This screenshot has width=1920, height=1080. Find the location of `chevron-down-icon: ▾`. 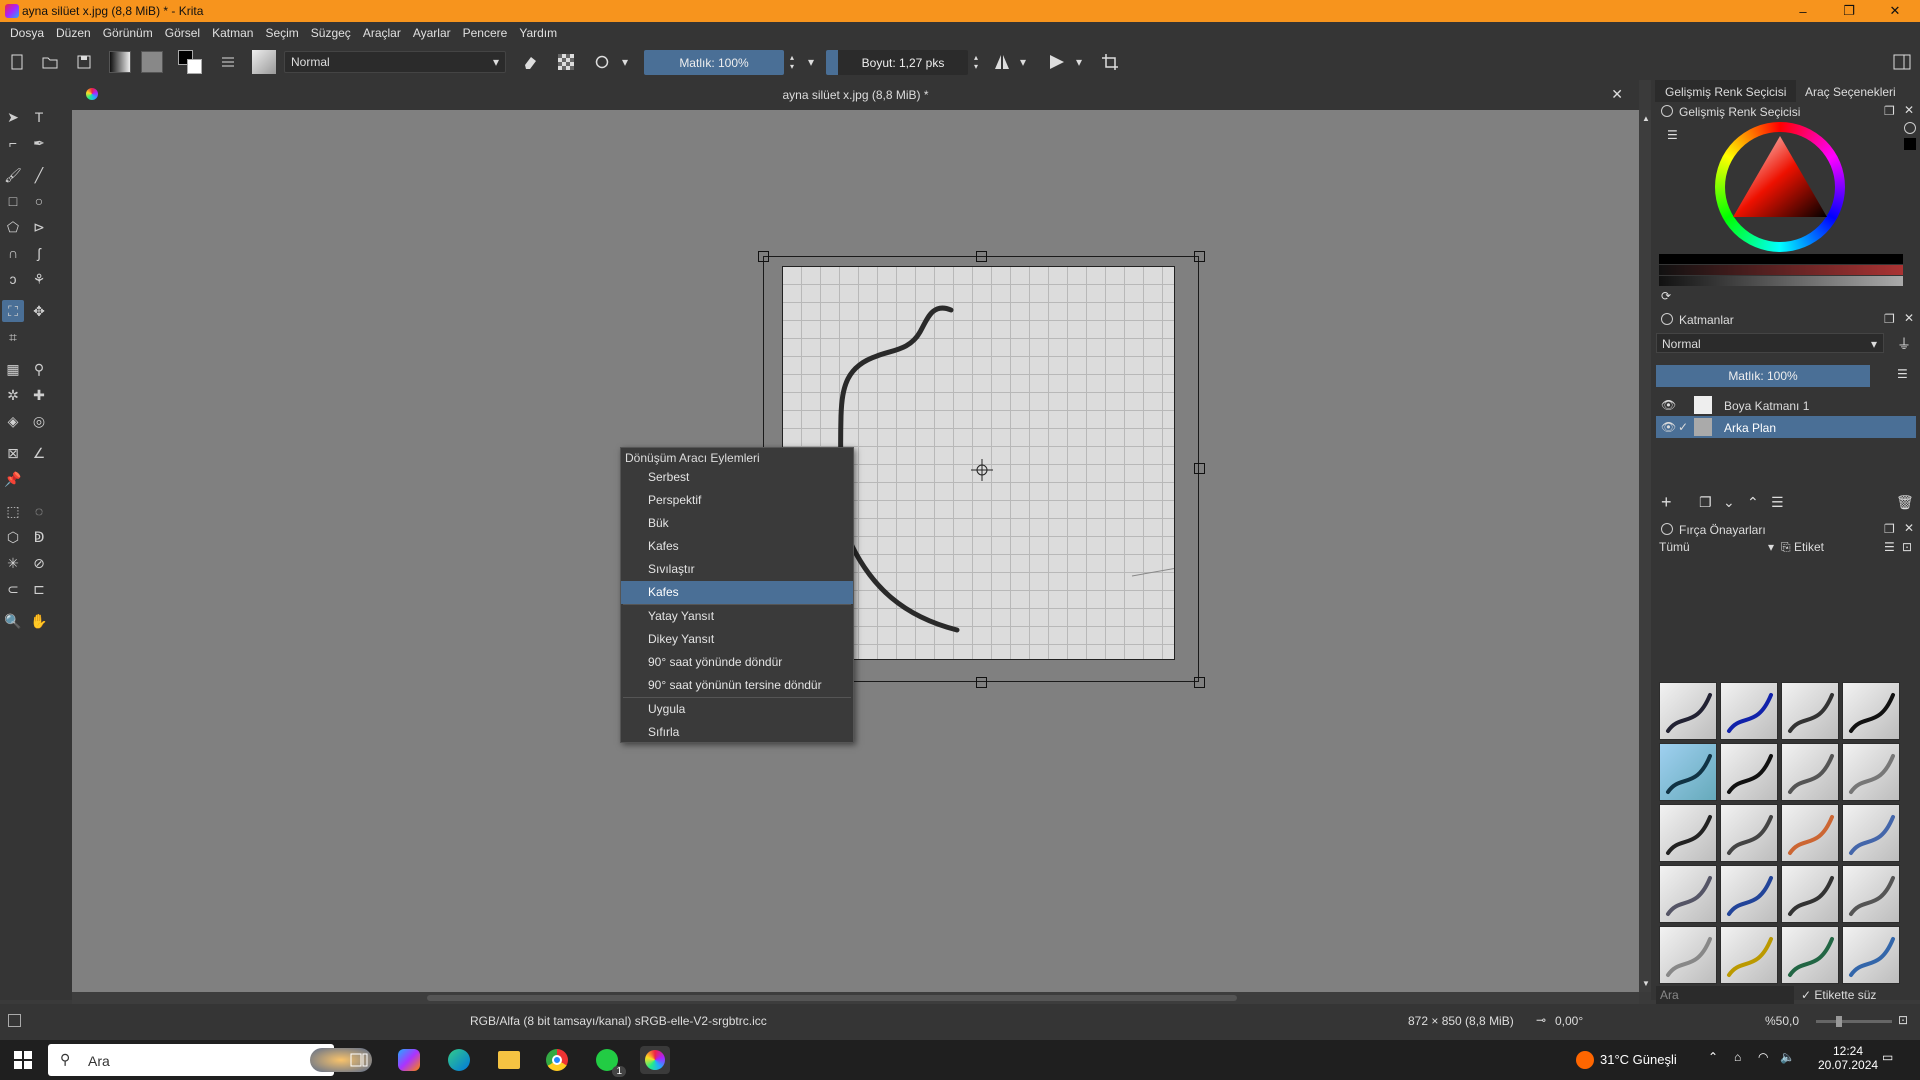

chevron-down-icon: ▾ is located at coordinates (811, 62).